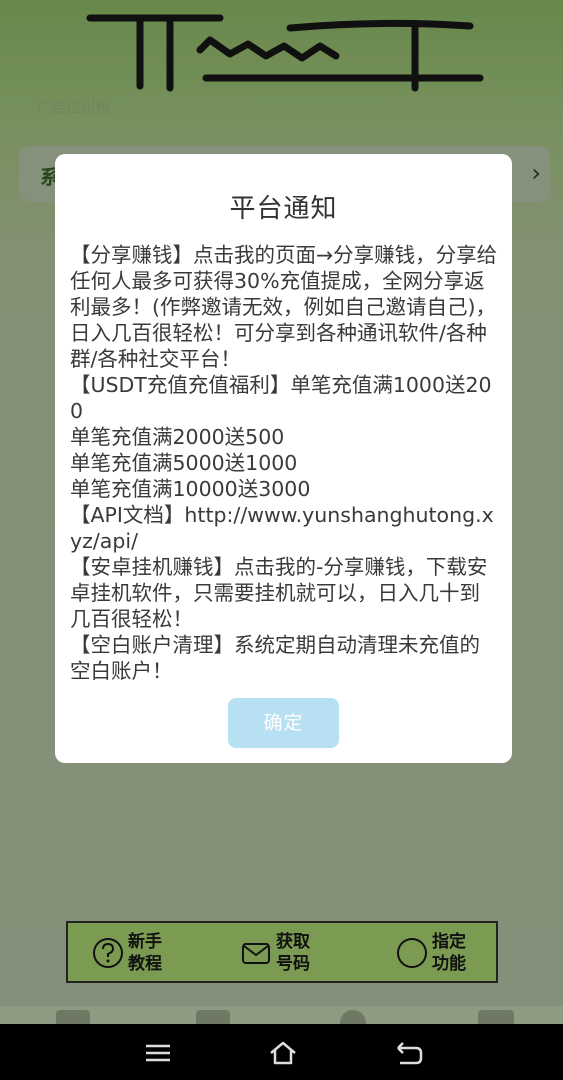  What do you see at coordinates (293, 953) in the screenshot?
I see `quick-action-label: 获取 号码` at bounding box center [293, 953].